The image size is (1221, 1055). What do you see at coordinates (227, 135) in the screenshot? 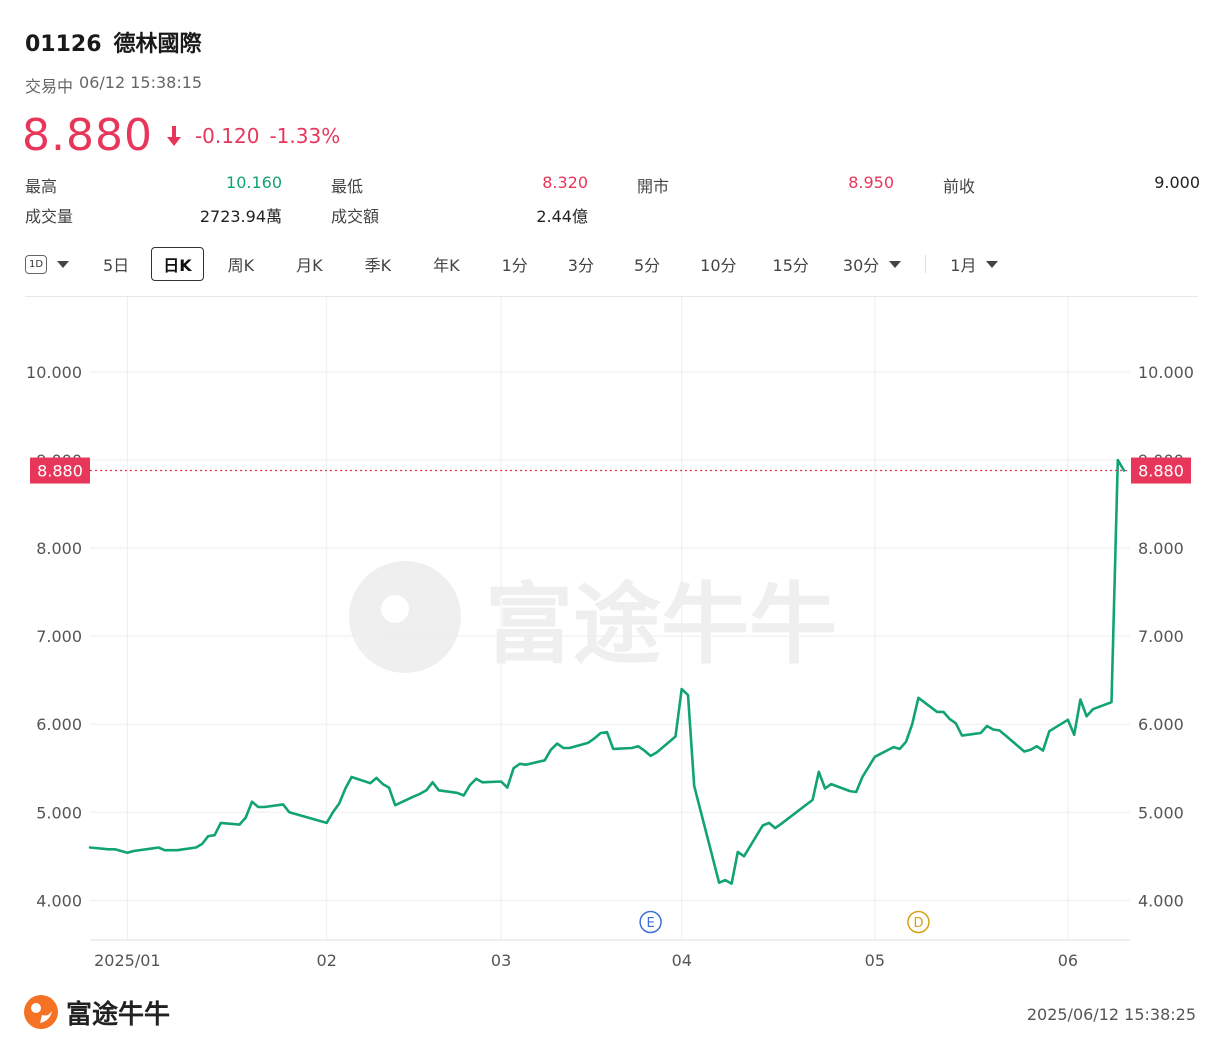
I see `price-change: -0.120` at bounding box center [227, 135].